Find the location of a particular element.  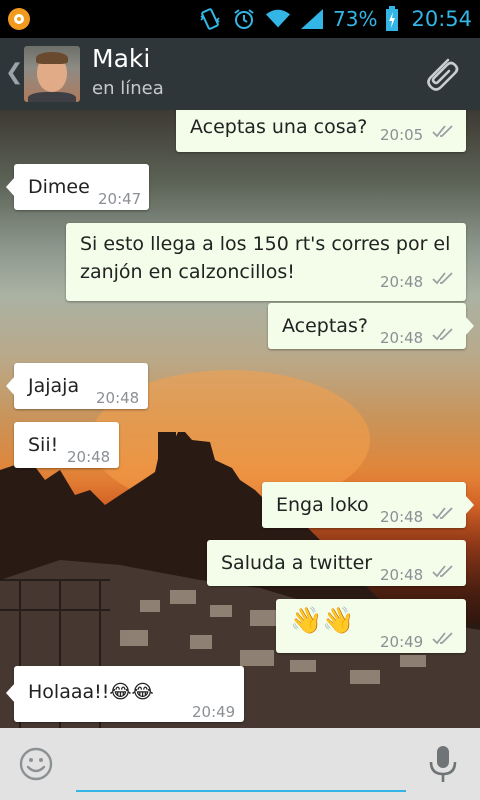

message-bubble-incoming: Jajaja 20:48 is located at coordinates (77, 386).